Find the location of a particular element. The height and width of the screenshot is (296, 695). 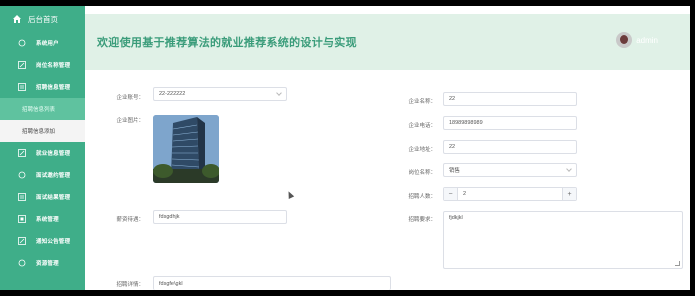

requirements-textarea: fjdkjkl is located at coordinates (563, 240).